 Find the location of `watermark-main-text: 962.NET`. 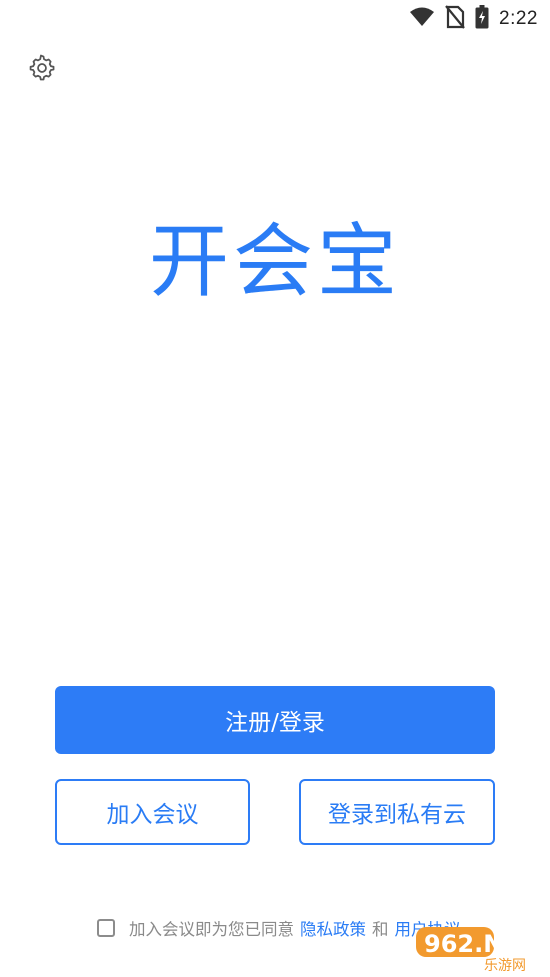

watermark-main-text: 962.NET is located at coordinates (480, 944).